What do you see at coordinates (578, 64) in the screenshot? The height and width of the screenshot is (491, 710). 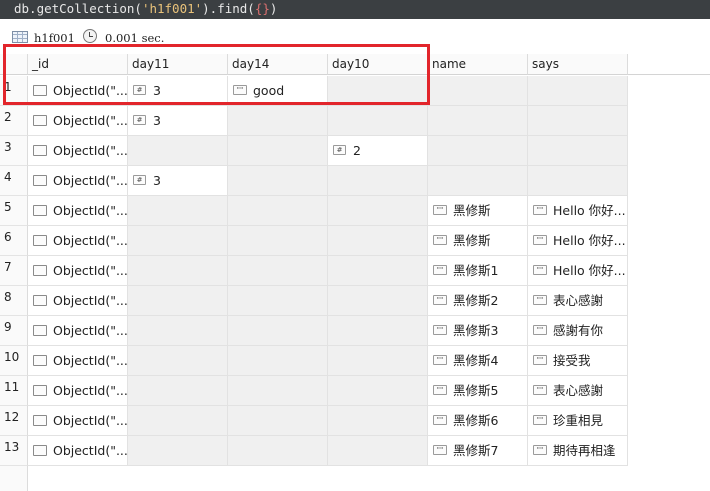 I see `column-header-says: says` at bounding box center [578, 64].